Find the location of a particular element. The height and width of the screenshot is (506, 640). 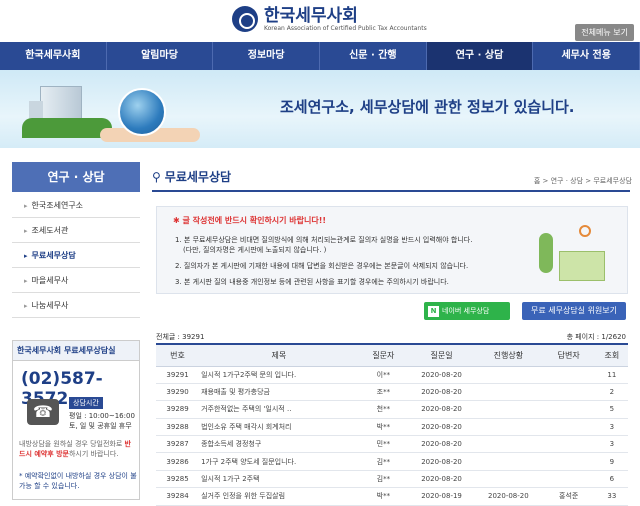

row-answerer: 홍석준 is located at coordinates (568, 496).